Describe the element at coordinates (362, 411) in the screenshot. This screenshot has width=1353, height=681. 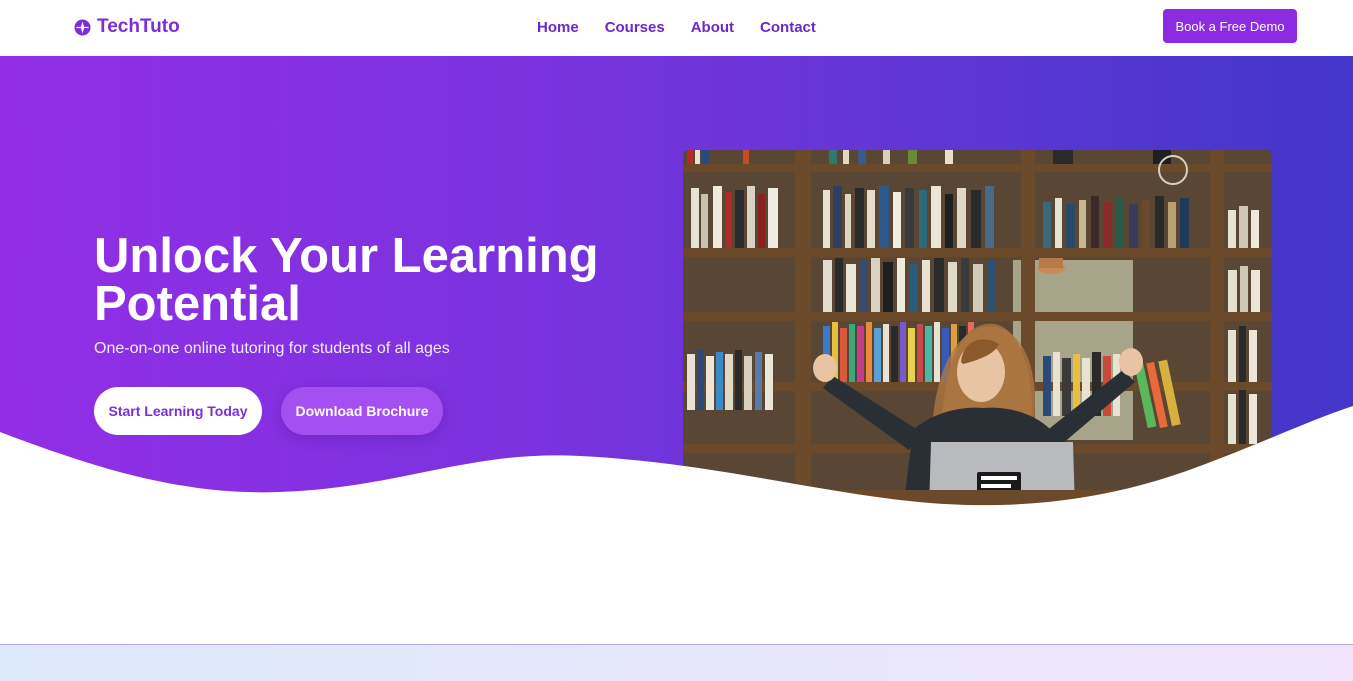
I see `download-brochure-button: Download Brochure` at that location.